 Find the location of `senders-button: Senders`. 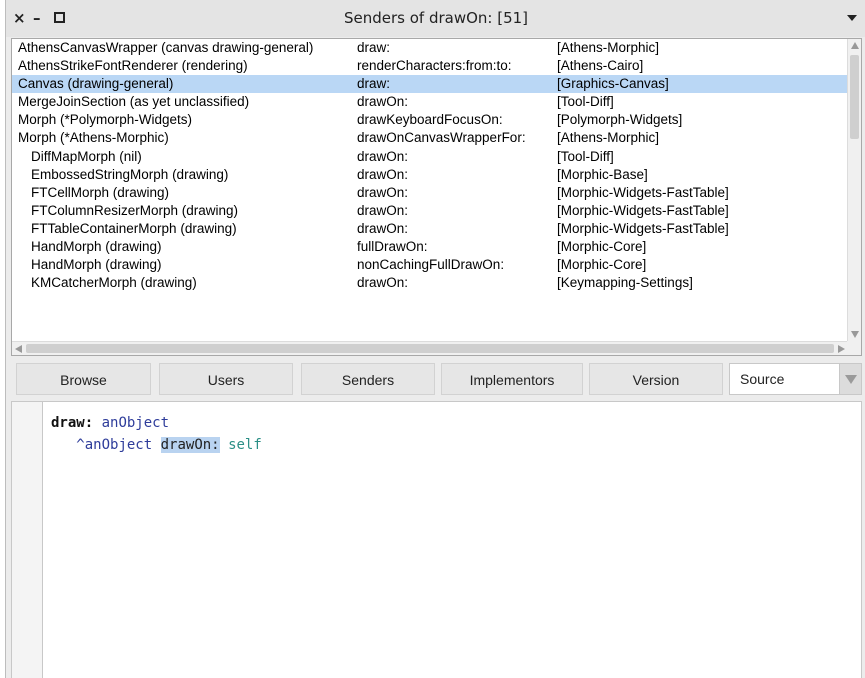

senders-button: Senders is located at coordinates (368, 379).